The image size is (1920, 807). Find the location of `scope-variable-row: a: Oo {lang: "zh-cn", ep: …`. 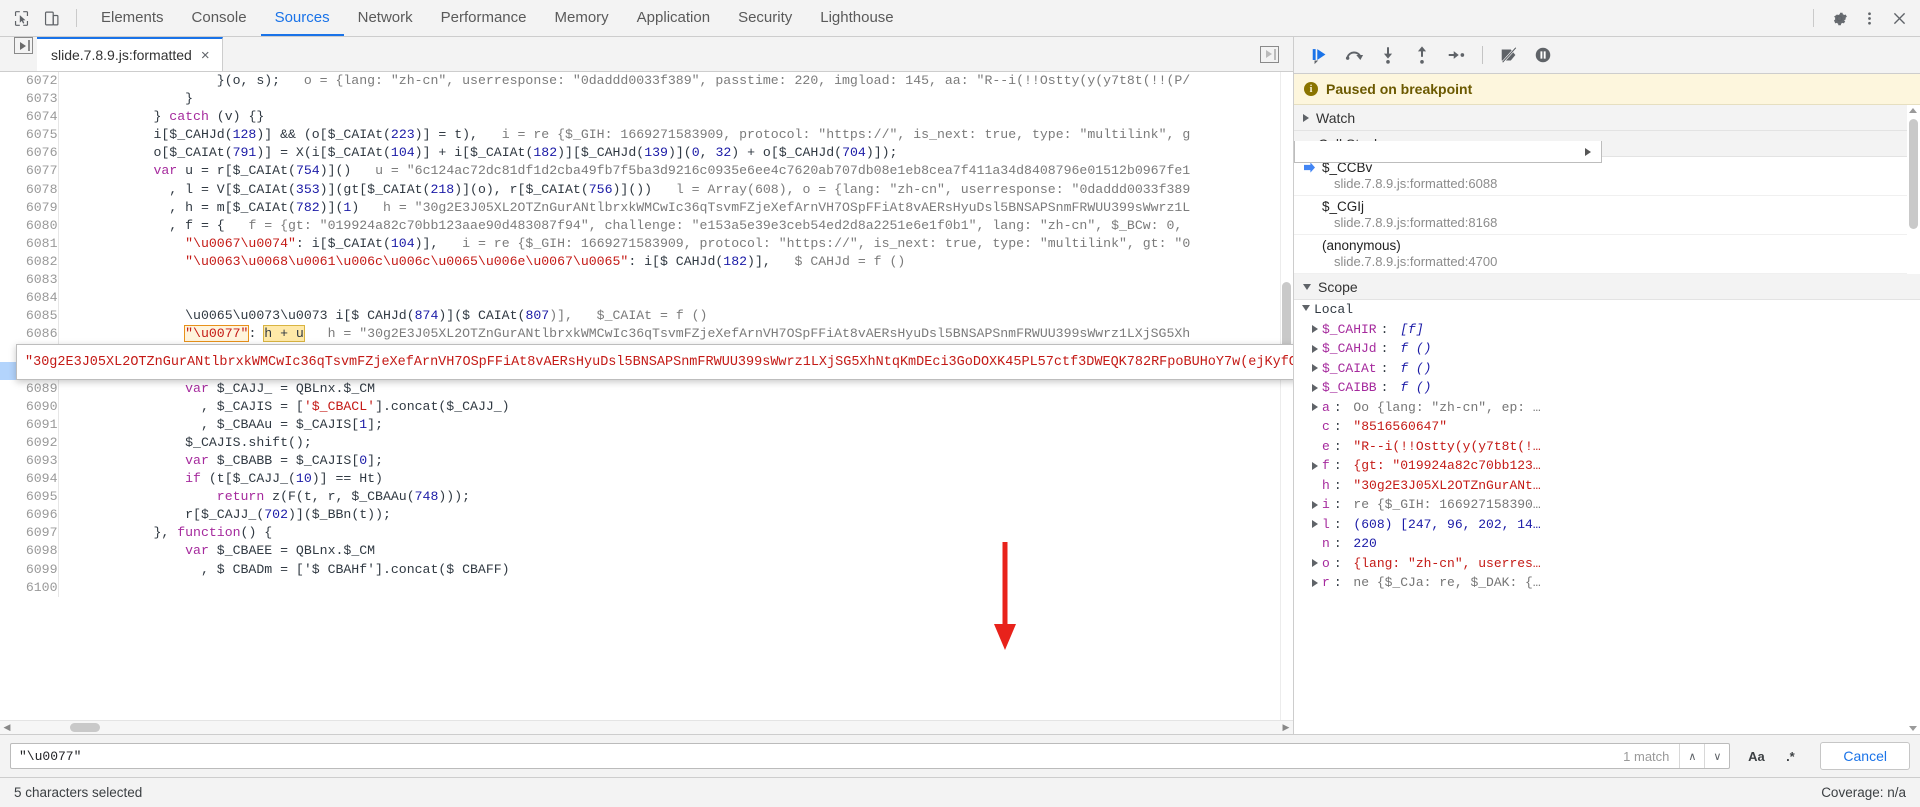

scope-variable-row: a: Oo {lang: "zh-cn", ep: … is located at coordinates (1607, 408).